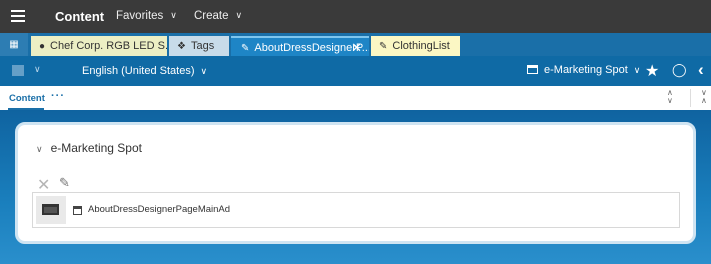 The image size is (711, 264). What do you see at coordinates (199, 46) in the screenshot?
I see `tab-tags: ❖ Tags` at bounding box center [199, 46].